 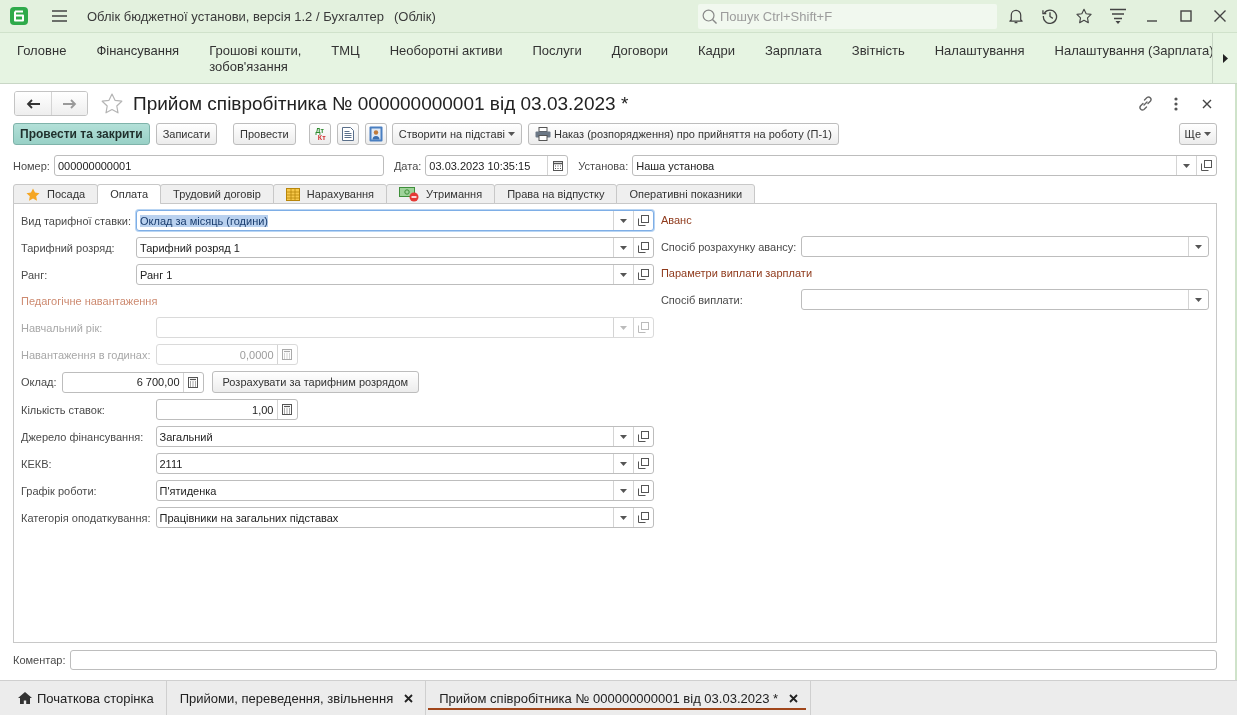 What do you see at coordinates (56, 194) in the screenshot?
I see `tab: Посада` at bounding box center [56, 194].